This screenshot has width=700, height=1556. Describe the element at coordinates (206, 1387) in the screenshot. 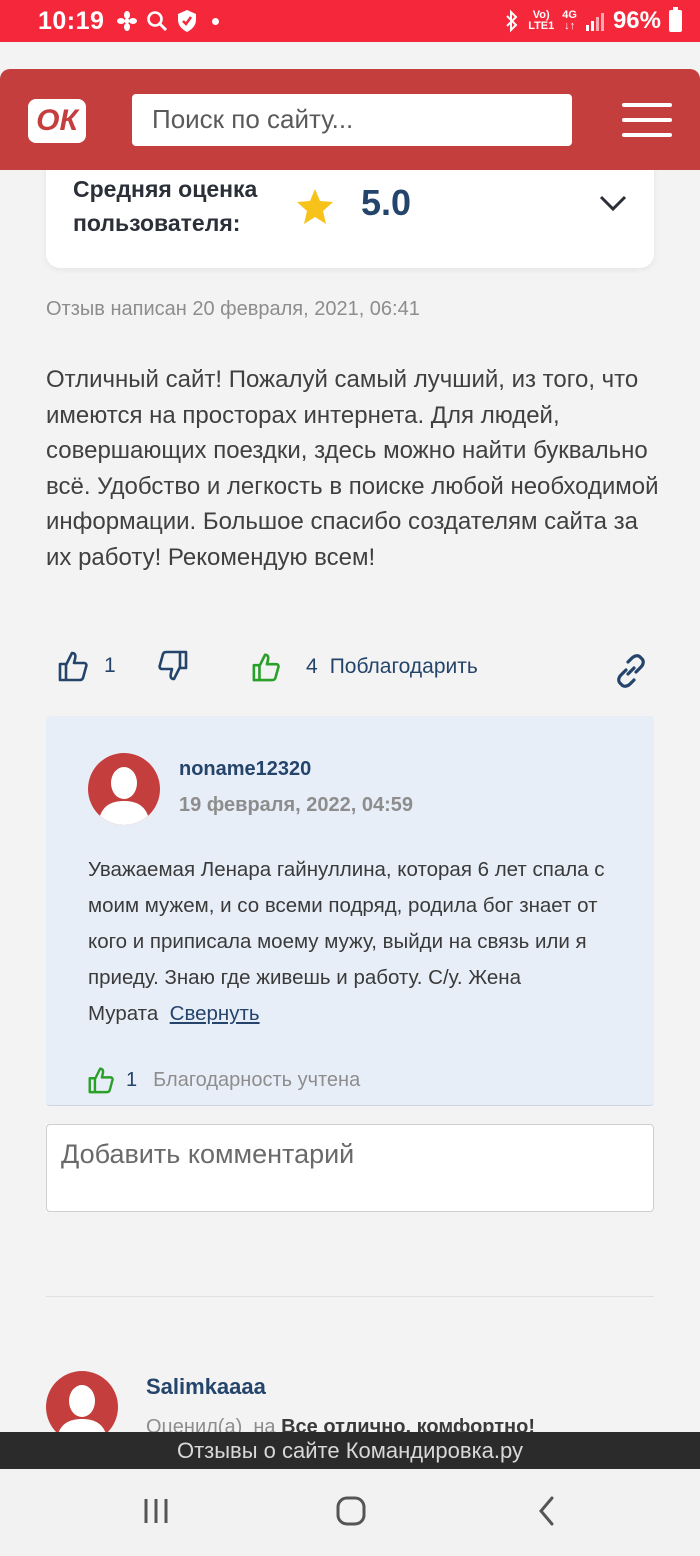

I see `next-review-username: Salimkaaaa` at that location.